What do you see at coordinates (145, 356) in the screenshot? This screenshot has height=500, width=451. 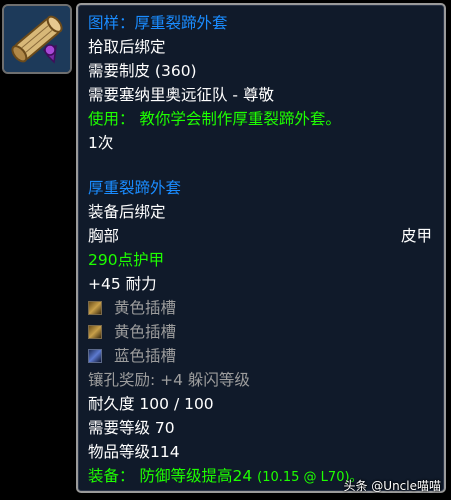 I see `socket-label: 蓝色插槽` at bounding box center [145, 356].